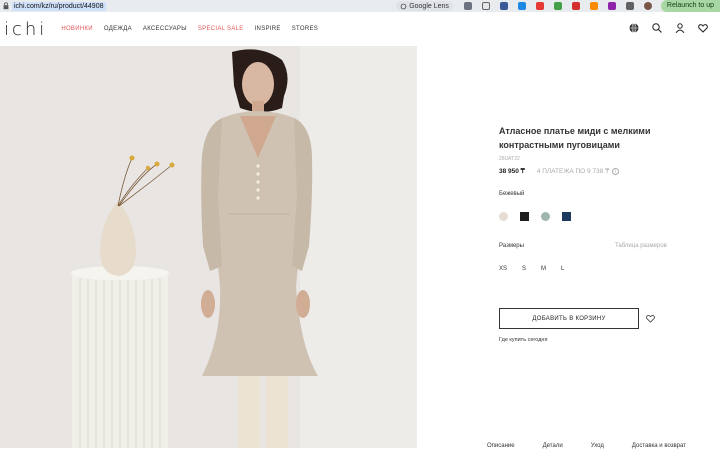 The image size is (720, 449). I want to click on installments-link: 4 ПЛАТЕЖА ПО 9 738 ₸ i, so click(578, 171).